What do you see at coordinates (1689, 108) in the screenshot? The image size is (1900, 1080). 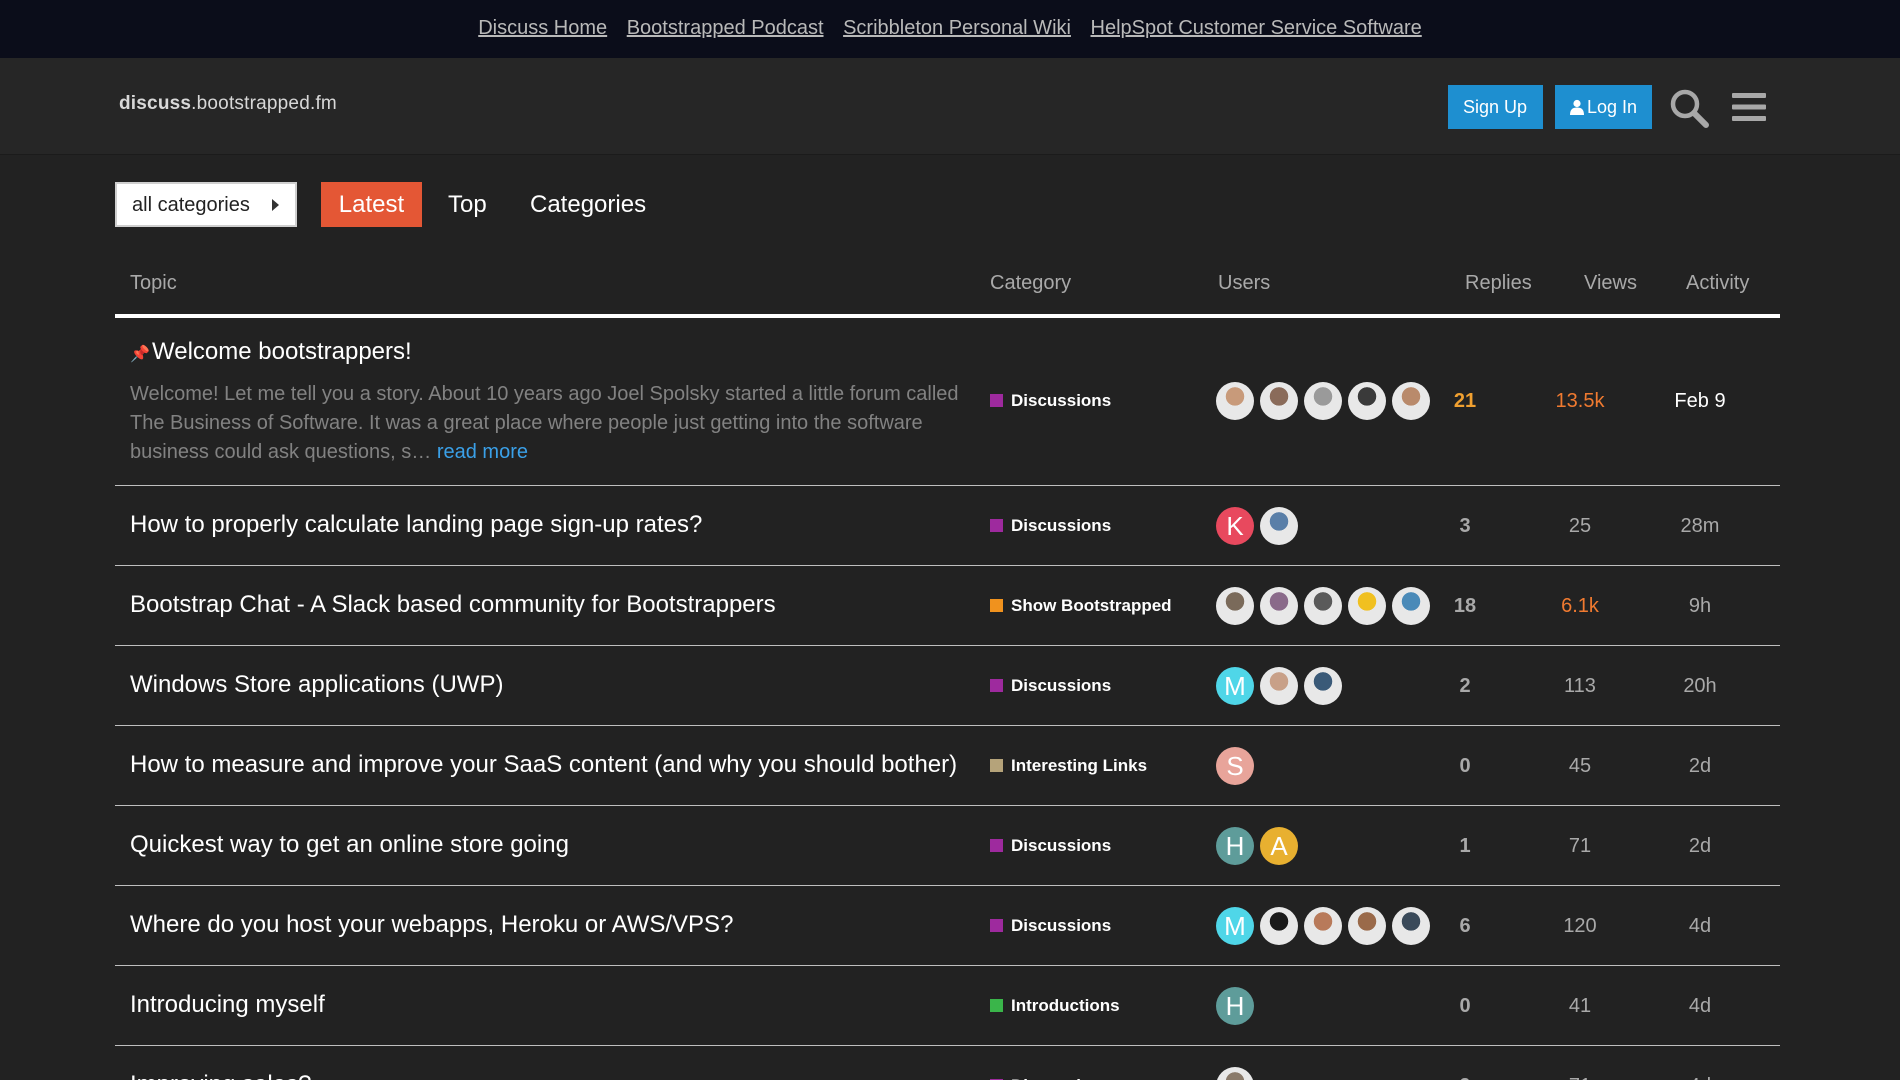 I see `search-icon` at bounding box center [1689, 108].